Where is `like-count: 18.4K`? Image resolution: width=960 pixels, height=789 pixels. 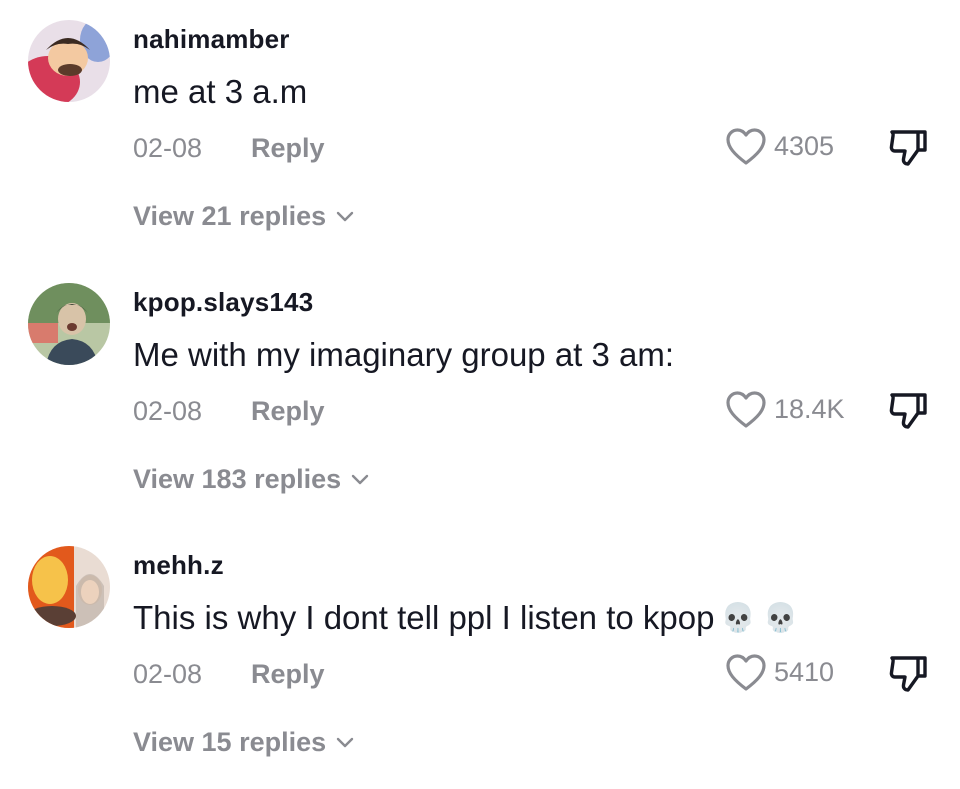
like-count: 18.4K is located at coordinates (809, 409).